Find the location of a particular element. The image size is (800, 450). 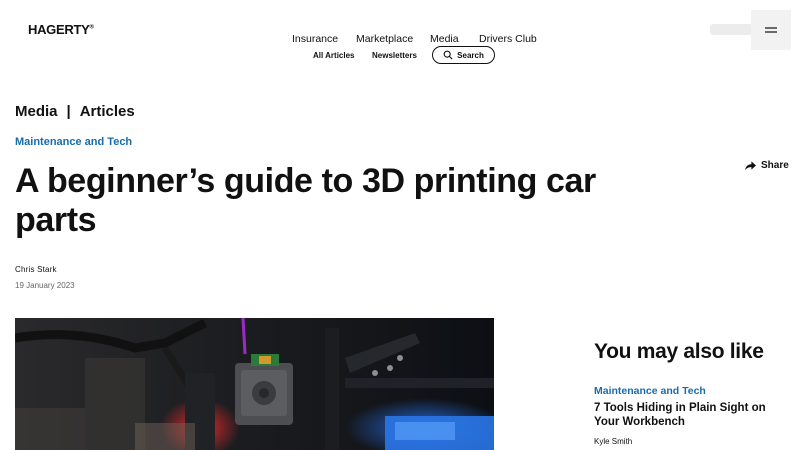

nav-drivers-club: Drivers Club is located at coordinates (508, 39).